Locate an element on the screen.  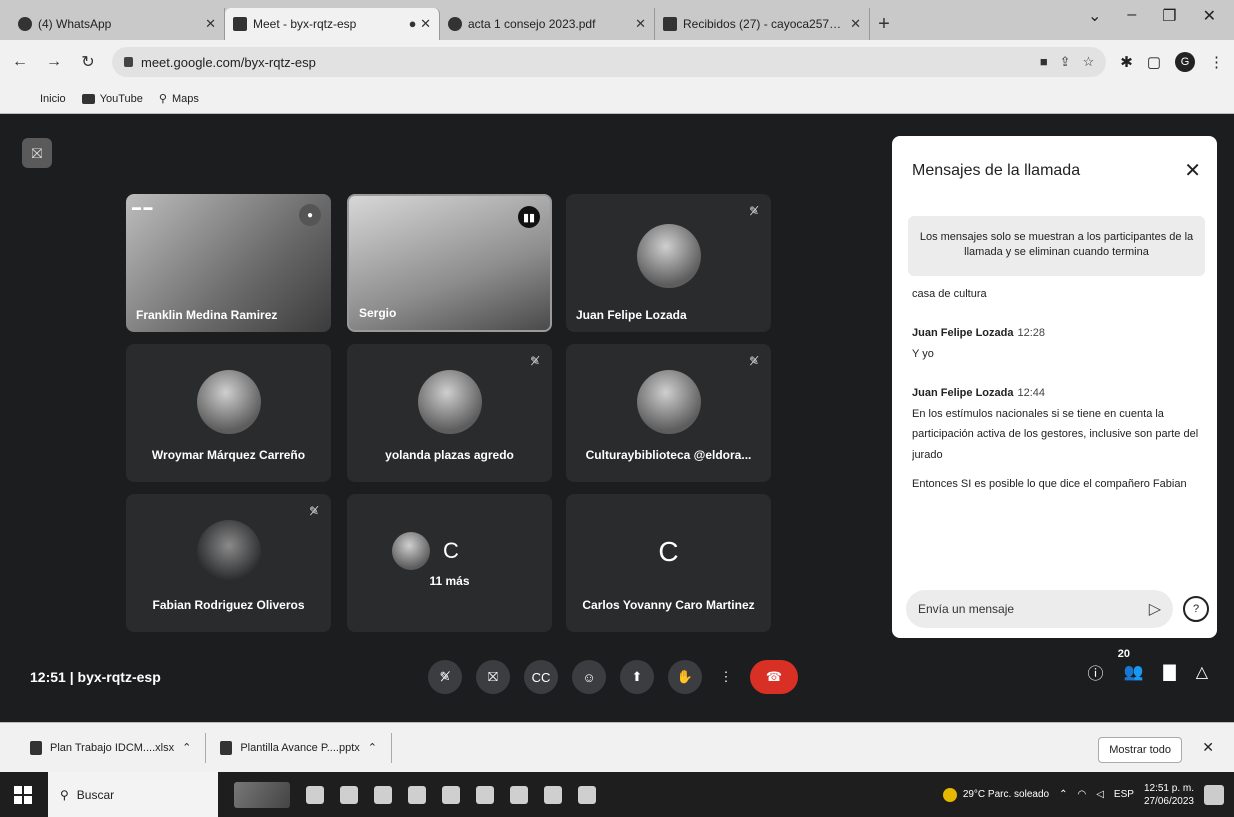
present-screen-button: ⬆ is located at coordinates (637, 677).